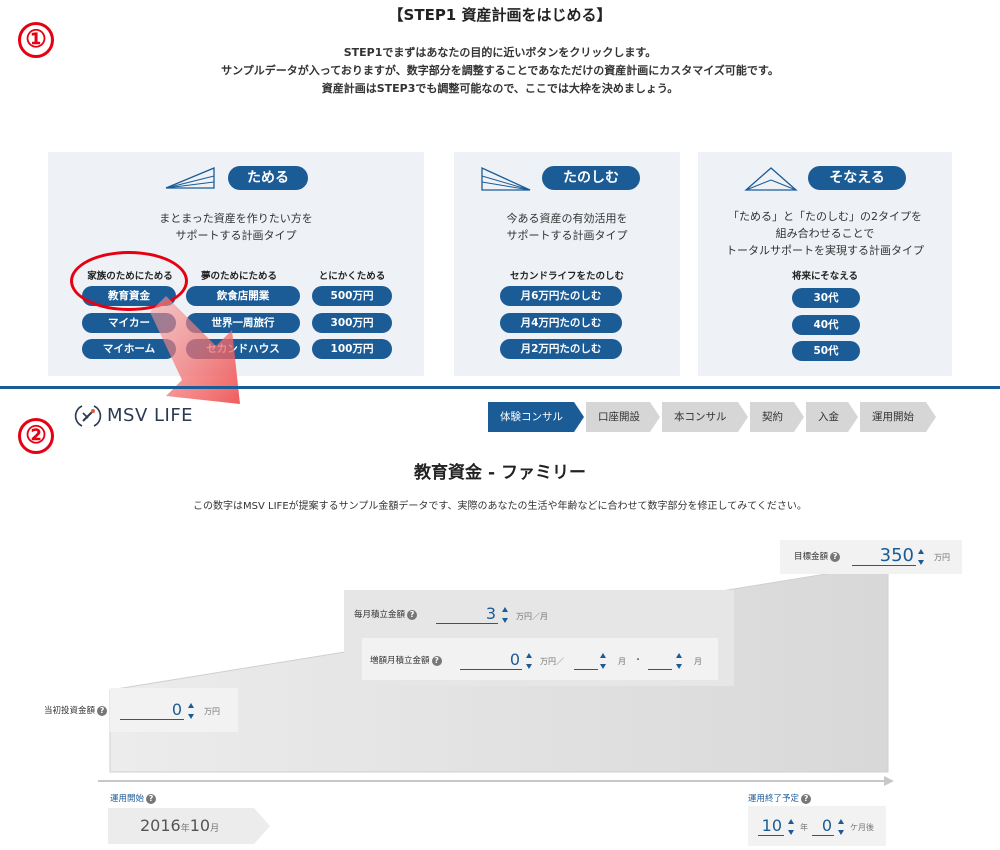 This screenshot has width=1000, height=850. What do you see at coordinates (826, 298) in the screenshot?
I see `option-30s: 30代` at bounding box center [826, 298].